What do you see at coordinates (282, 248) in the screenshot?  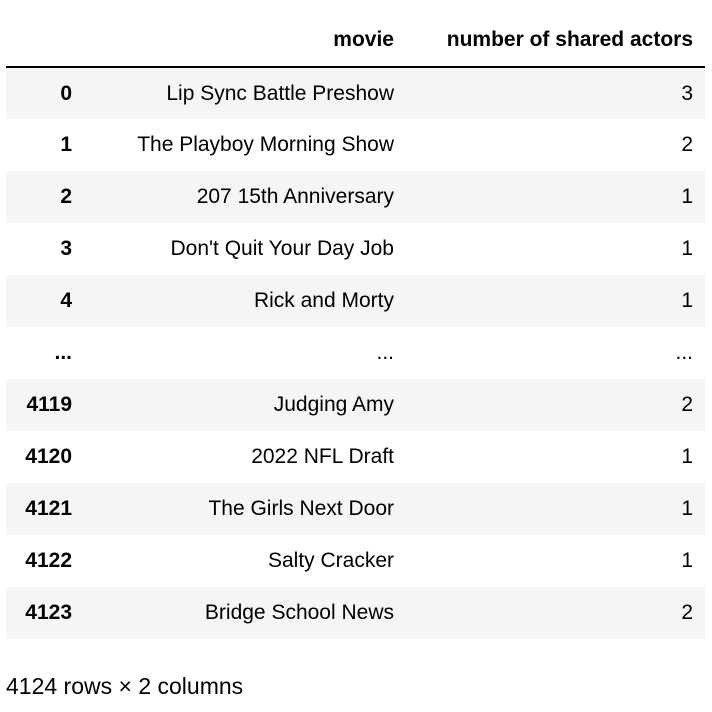 I see `movie-cell: Don't Quit Your Day Job` at bounding box center [282, 248].